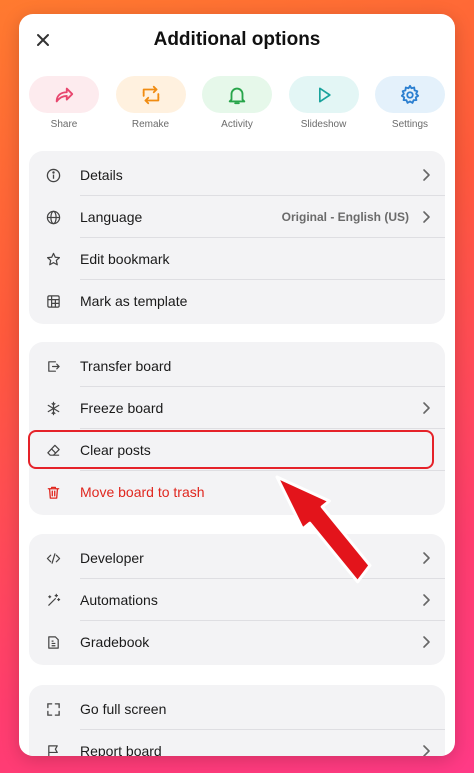 The image size is (474, 773). I want to click on move-to-trash-label: Move board to trash, so click(142, 492).